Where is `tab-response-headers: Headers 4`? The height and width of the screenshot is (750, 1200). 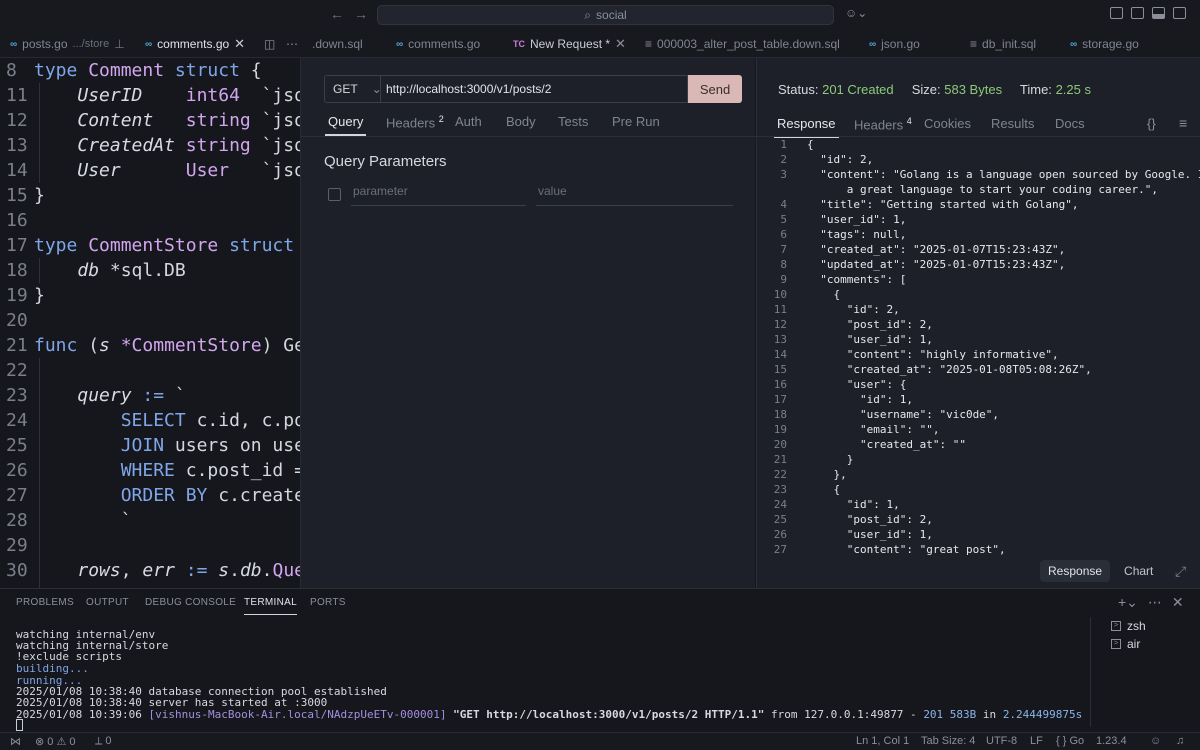 tab-response-headers: Headers 4 is located at coordinates (883, 124).